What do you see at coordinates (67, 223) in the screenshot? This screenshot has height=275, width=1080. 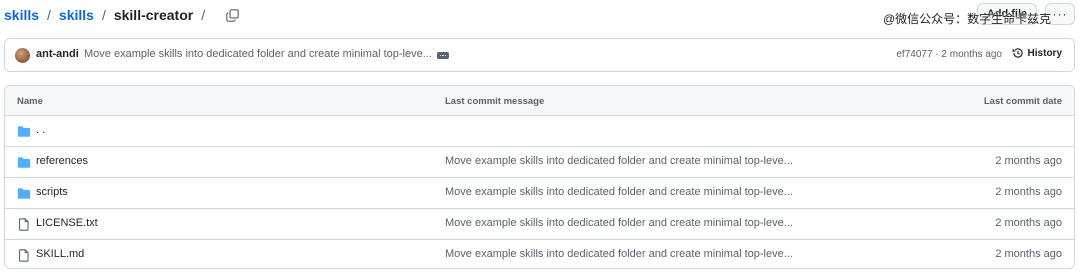 I see `file-name-link: LICENSE.txt` at bounding box center [67, 223].